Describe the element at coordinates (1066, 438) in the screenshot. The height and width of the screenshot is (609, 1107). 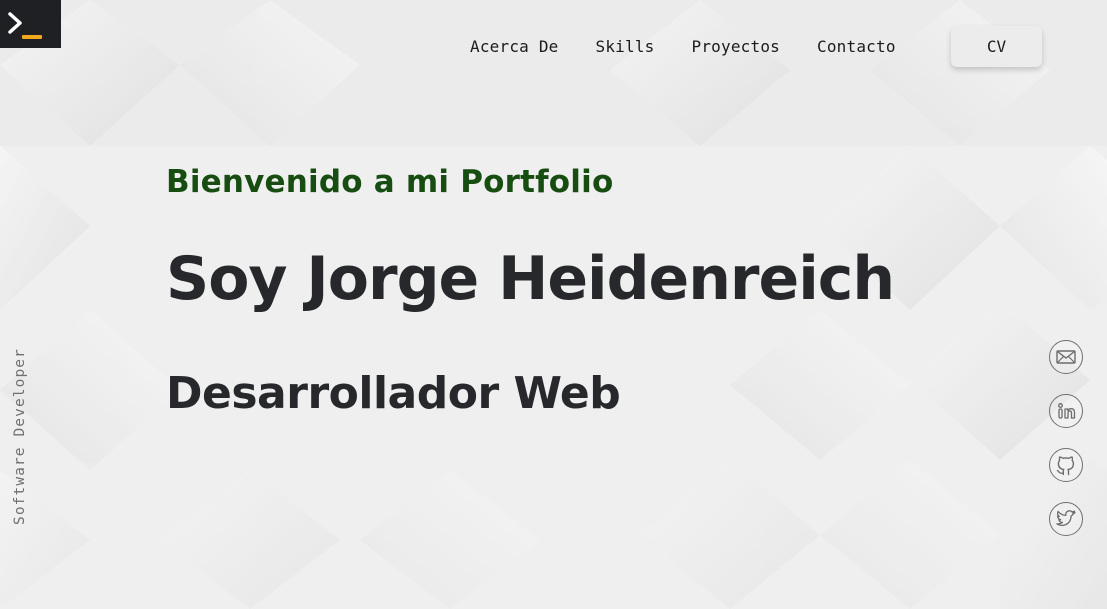
I see `social-links` at that location.